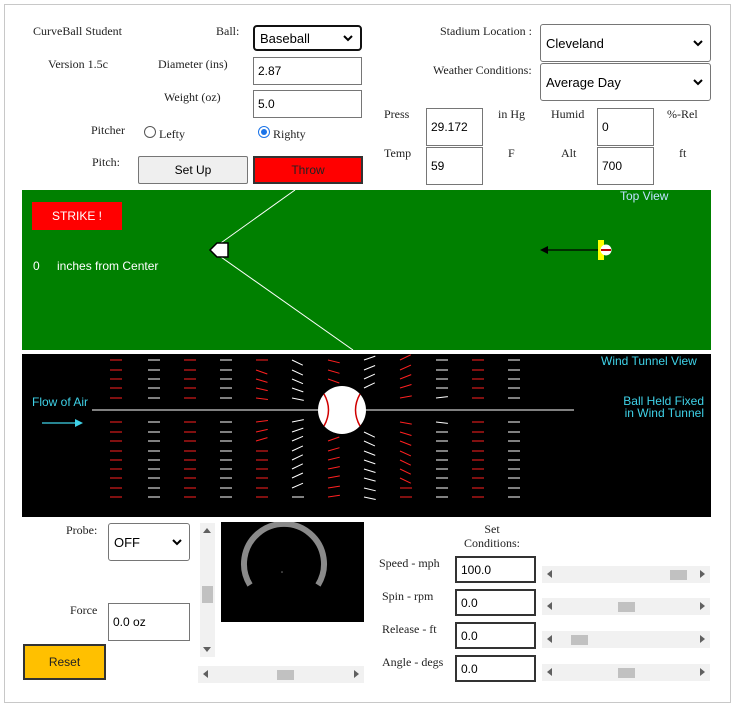 The width and height of the screenshot is (738, 707). I want to click on gauge-horizontal-scrollbar, so click(281, 674).